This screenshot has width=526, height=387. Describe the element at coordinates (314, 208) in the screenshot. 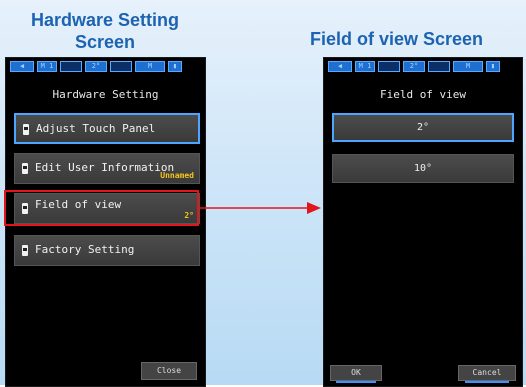

I see `arrow-head` at that location.